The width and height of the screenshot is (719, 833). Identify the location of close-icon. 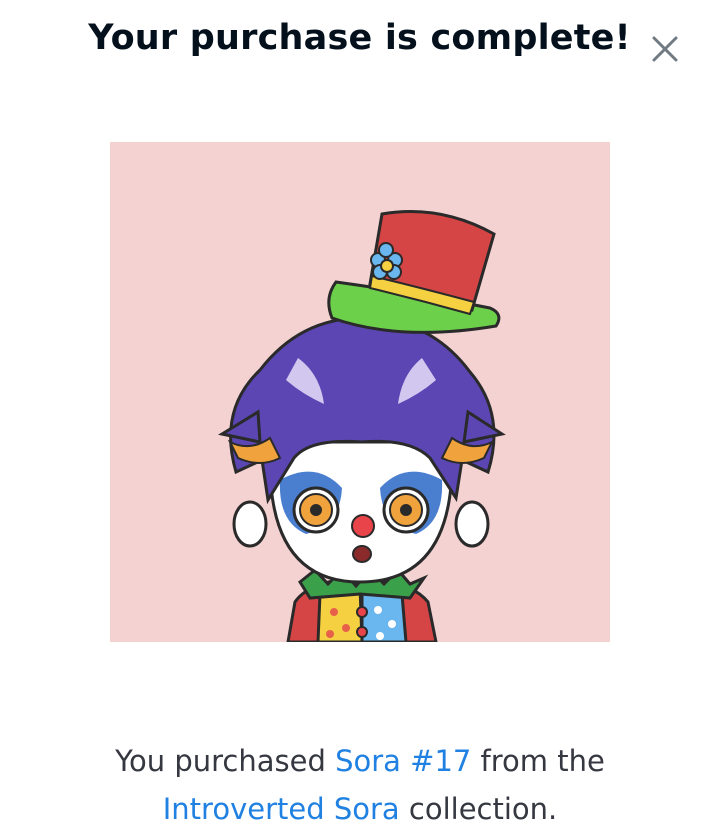
(665, 49).